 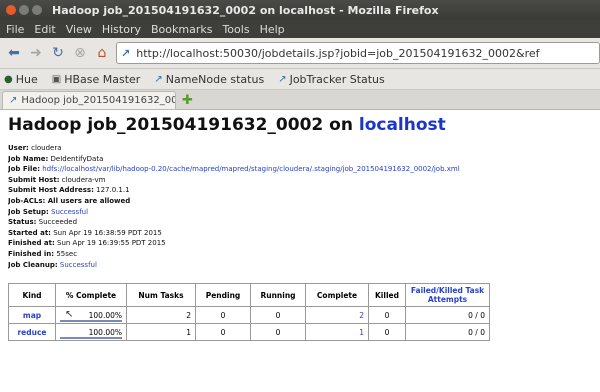 What do you see at coordinates (337, 295) in the screenshot?
I see `header-complete: Complete` at bounding box center [337, 295].